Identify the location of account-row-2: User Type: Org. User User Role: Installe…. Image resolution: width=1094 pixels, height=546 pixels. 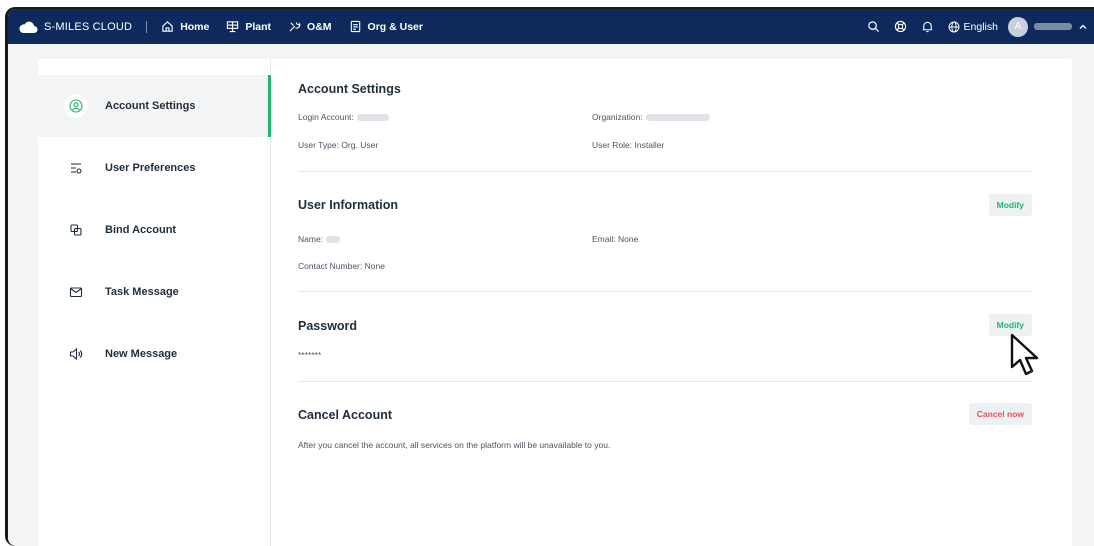
(481, 145).